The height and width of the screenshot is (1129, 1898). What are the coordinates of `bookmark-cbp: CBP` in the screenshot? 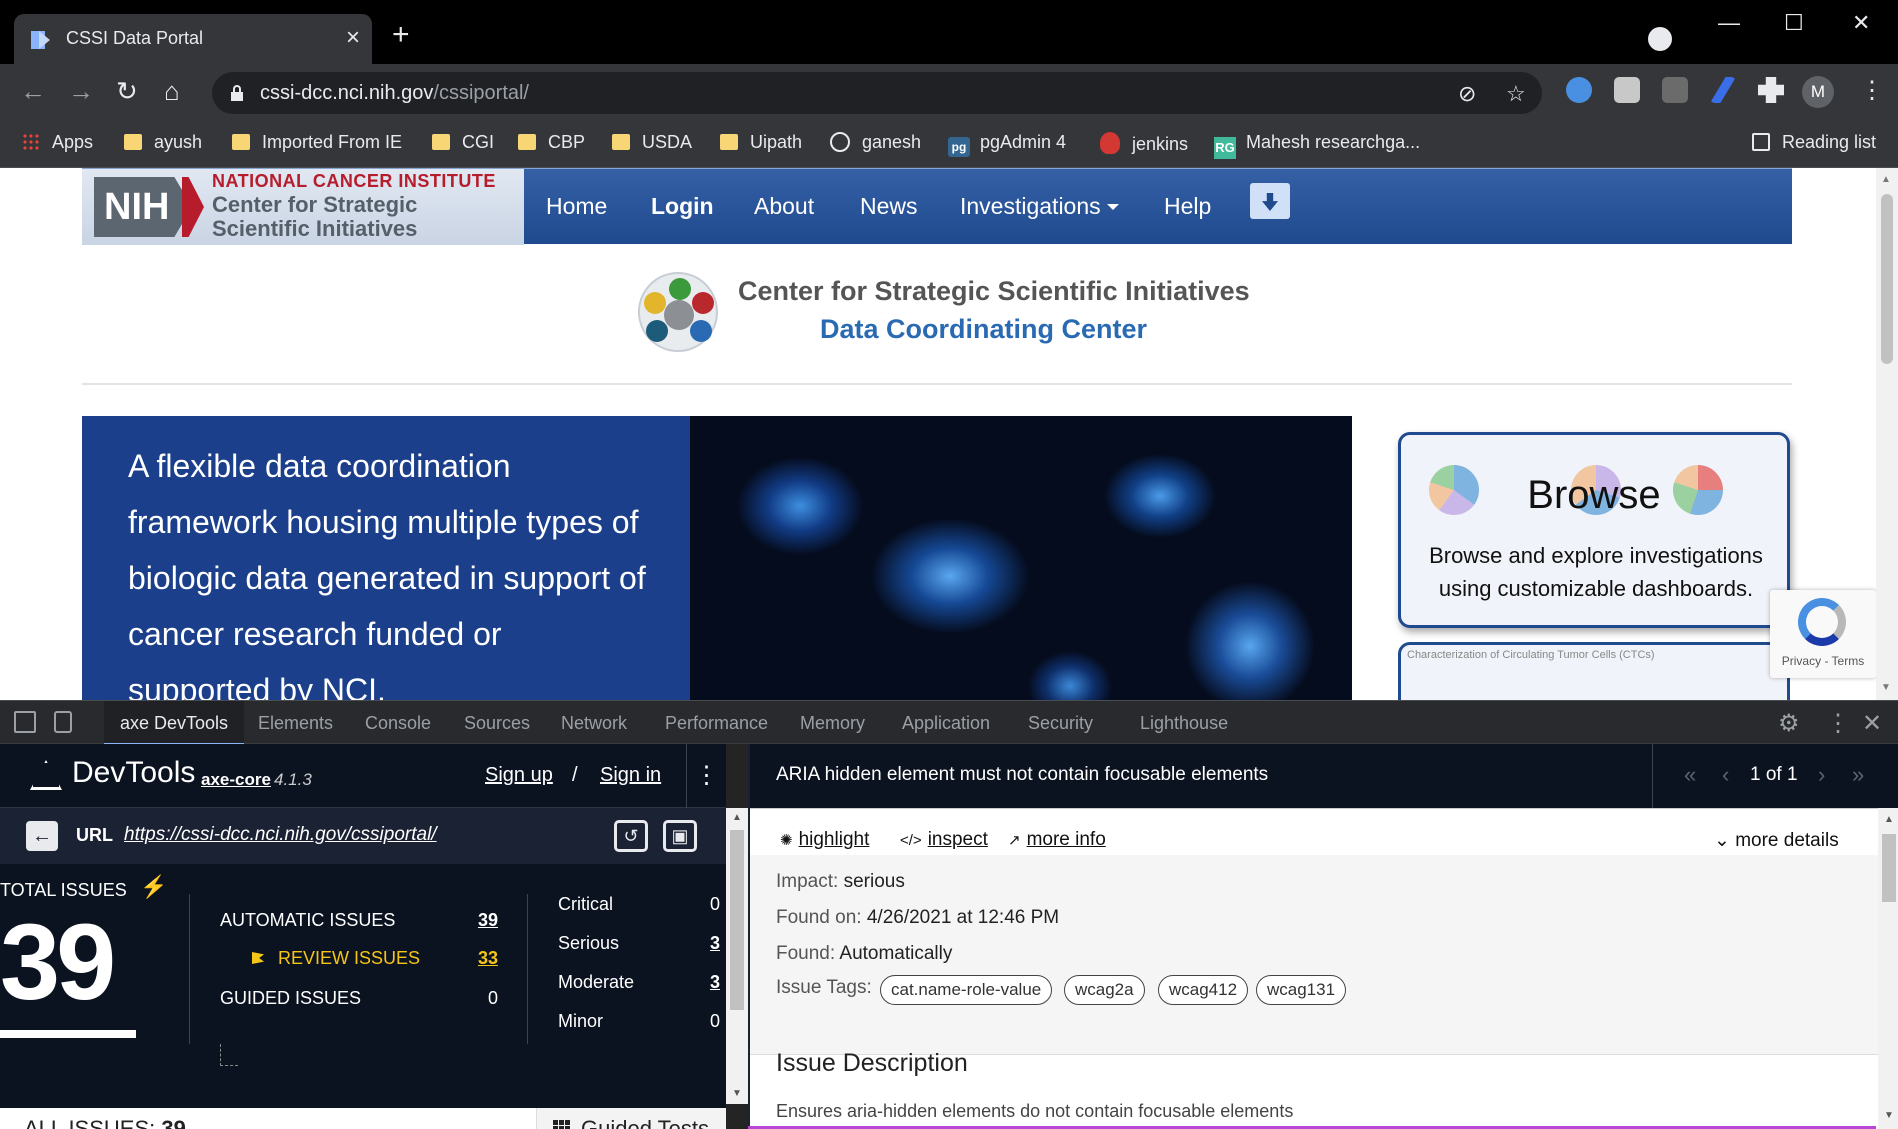 It's located at (551, 142).